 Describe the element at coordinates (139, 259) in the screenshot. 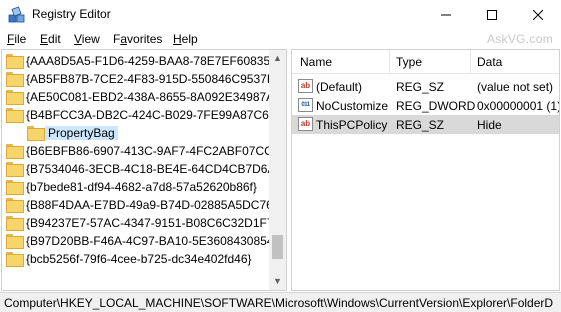

I see `tree-item-label: {bcb5256f-79f6-4cee-b725-dc34e402fd46}` at that location.